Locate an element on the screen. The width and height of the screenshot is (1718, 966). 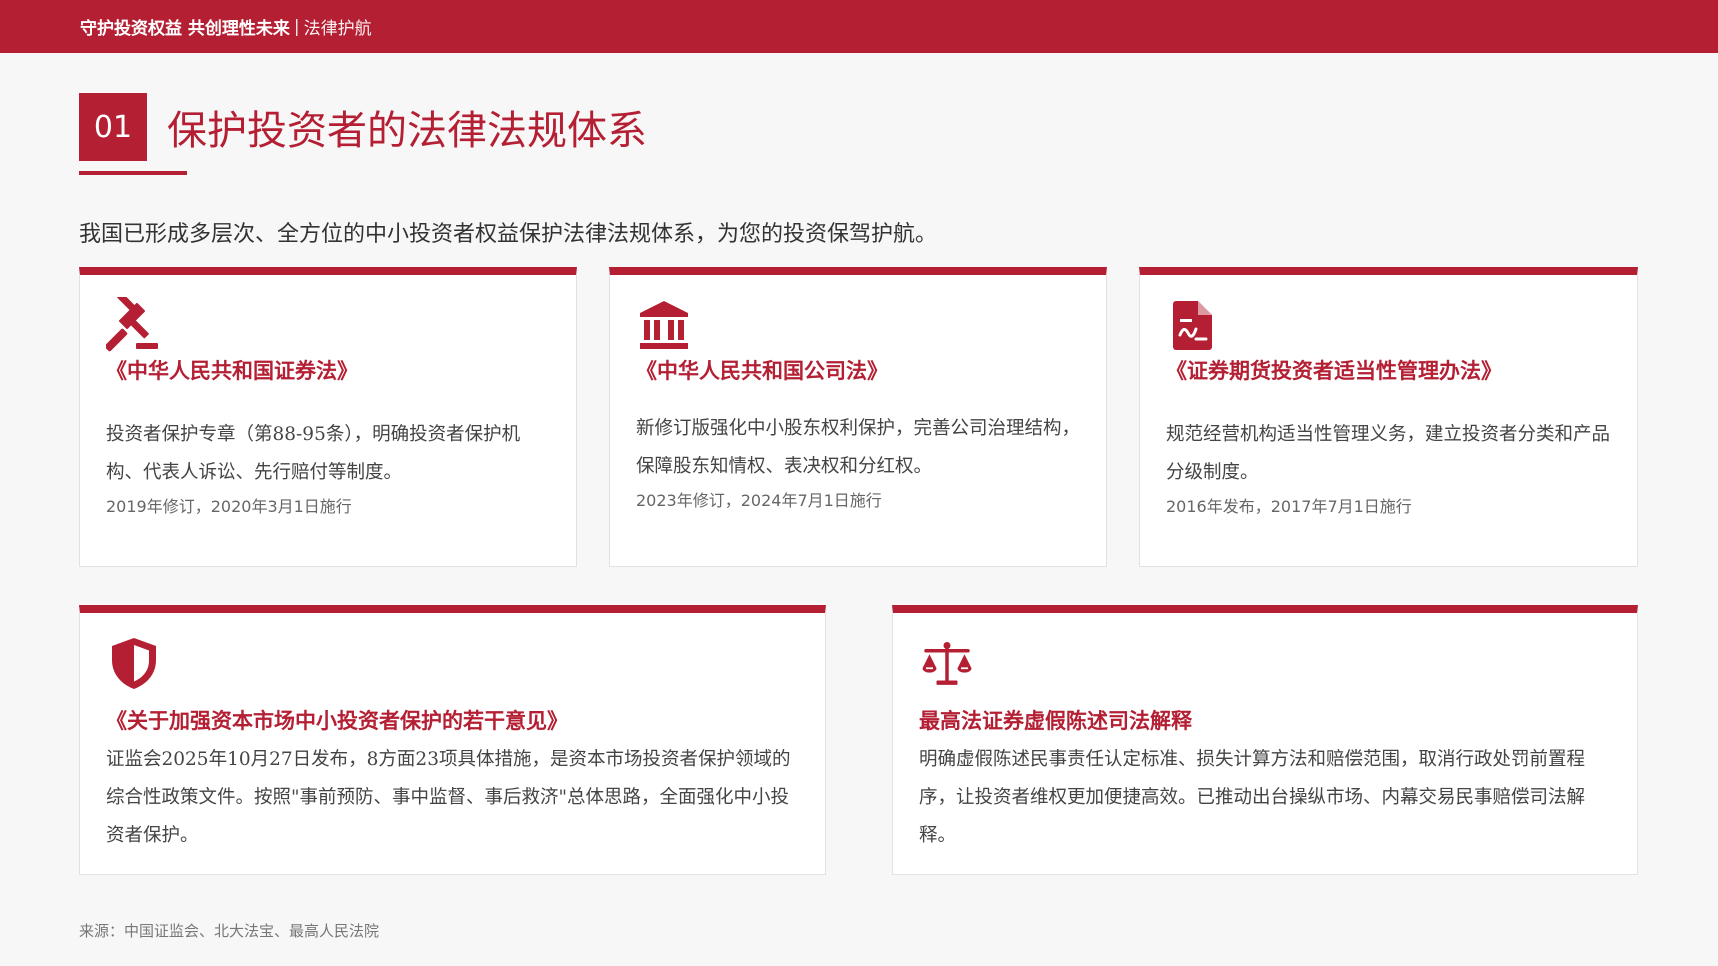
document-icon is located at coordinates (1194, 325).